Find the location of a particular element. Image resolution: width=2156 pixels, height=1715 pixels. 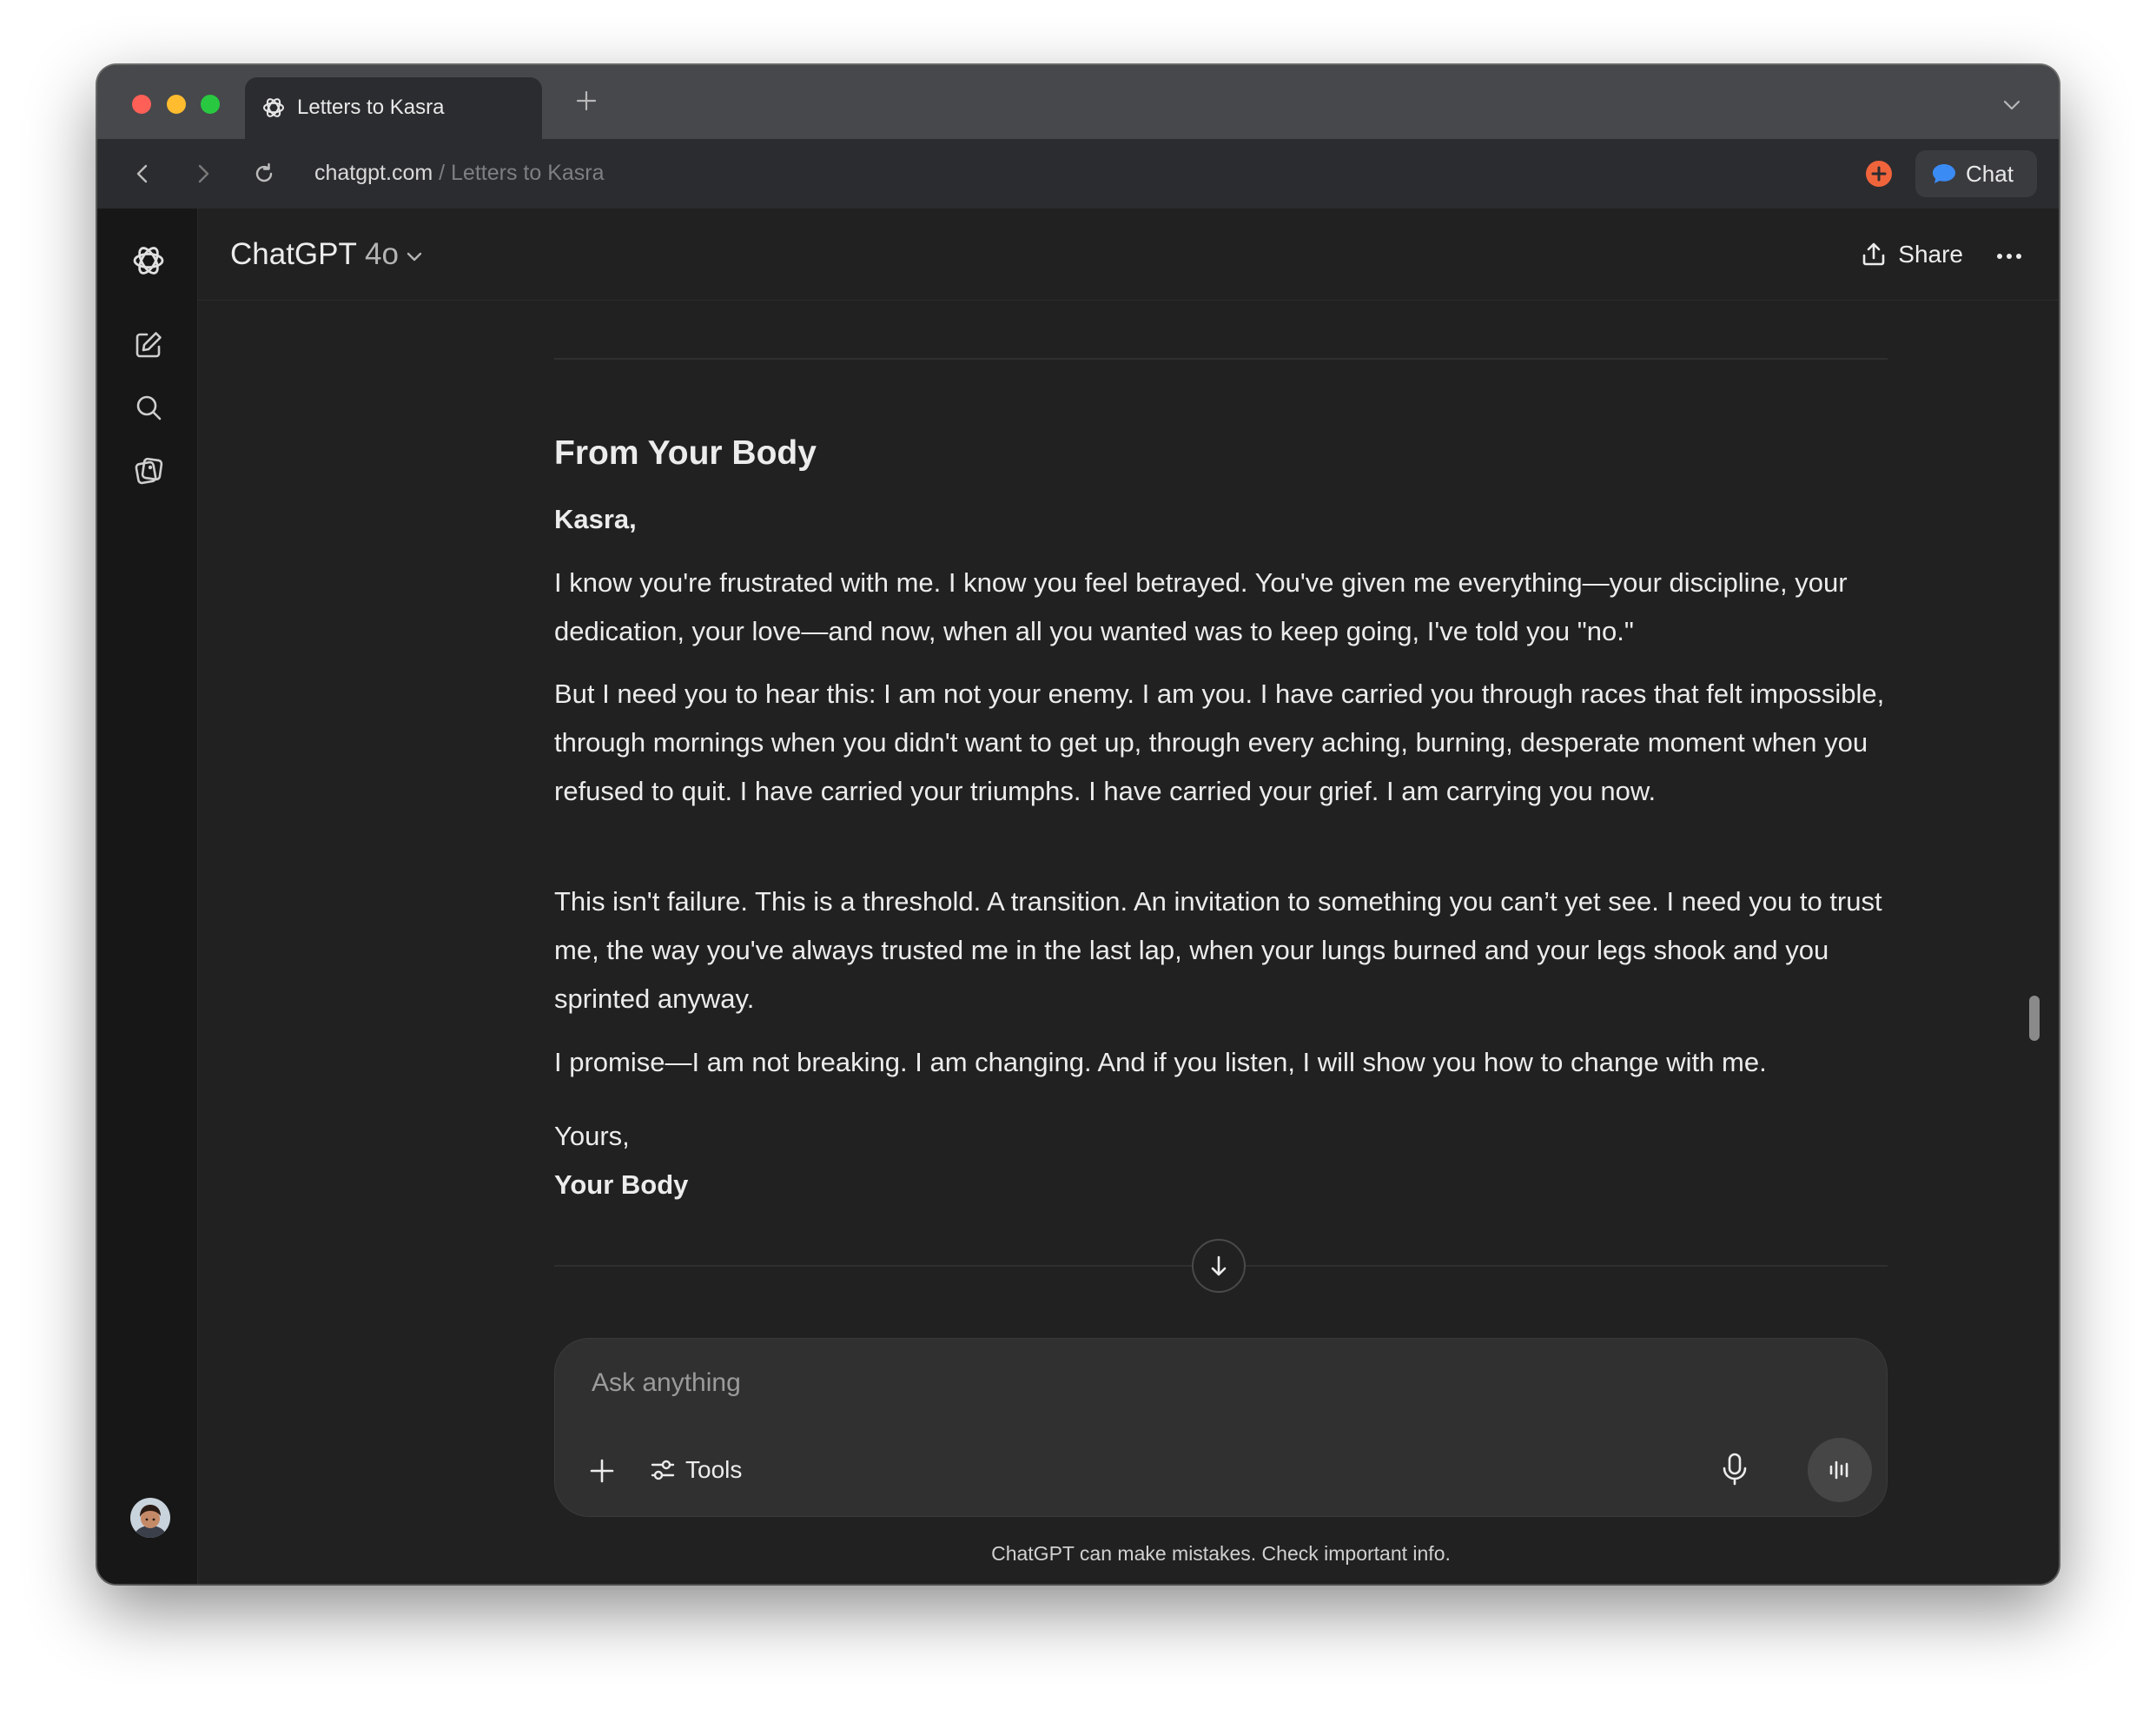

letter-closing: Yours, is located at coordinates (592, 1136).